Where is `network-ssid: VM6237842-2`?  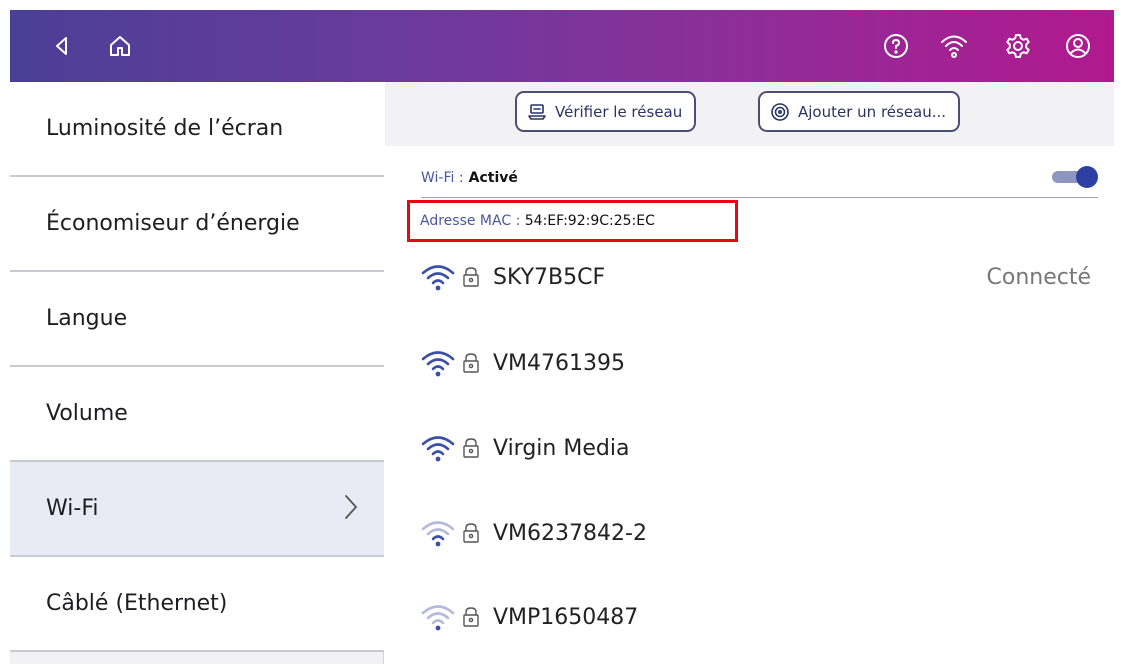 network-ssid: VM6237842-2 is located at coordinates (570, 533).